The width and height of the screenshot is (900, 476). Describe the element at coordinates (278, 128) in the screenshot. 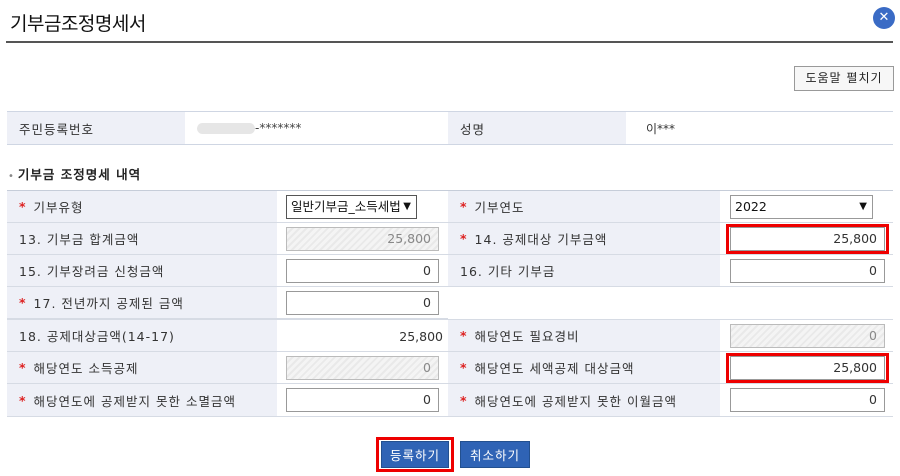

I see `id-number-value: -*******` at that location.